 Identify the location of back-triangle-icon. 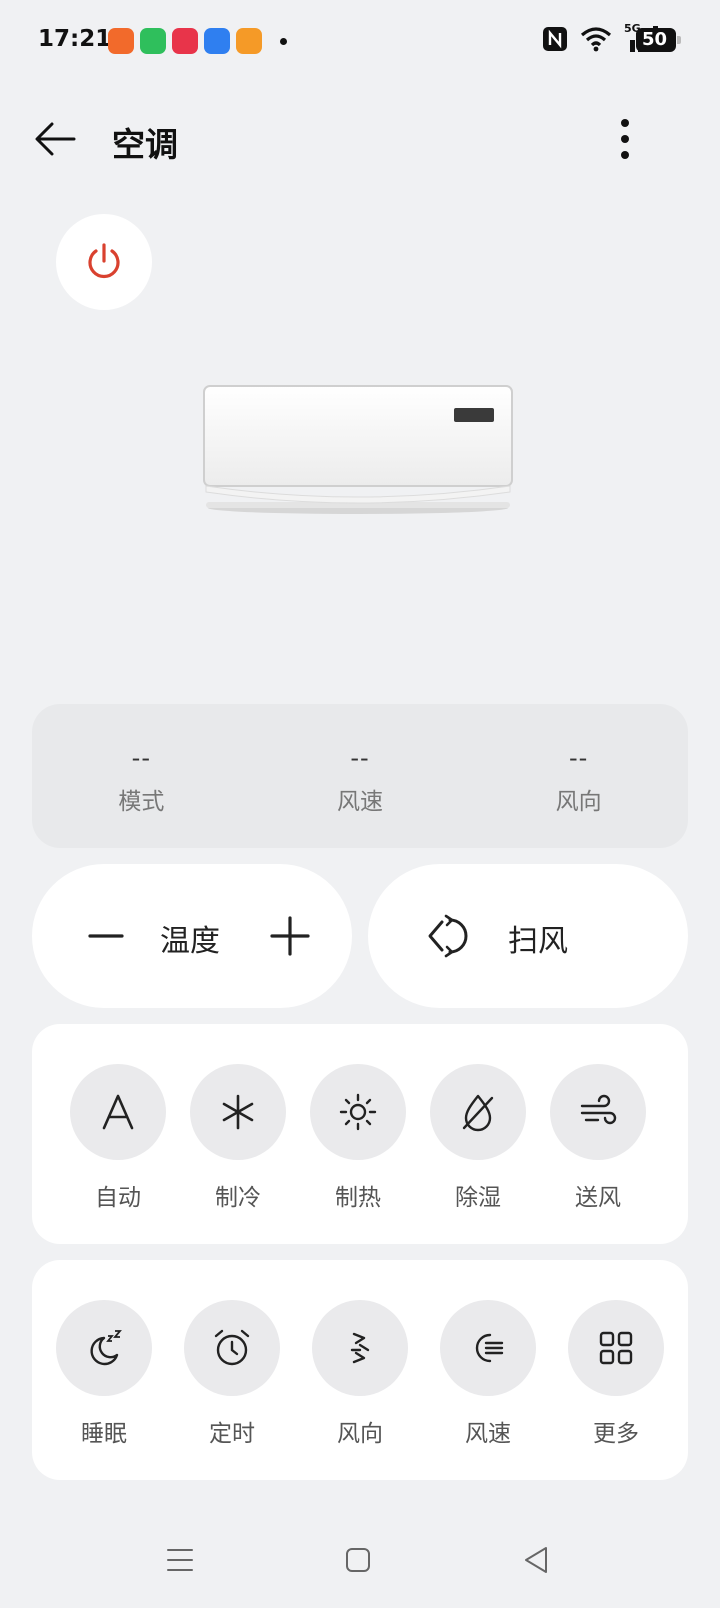
(536, 1560).